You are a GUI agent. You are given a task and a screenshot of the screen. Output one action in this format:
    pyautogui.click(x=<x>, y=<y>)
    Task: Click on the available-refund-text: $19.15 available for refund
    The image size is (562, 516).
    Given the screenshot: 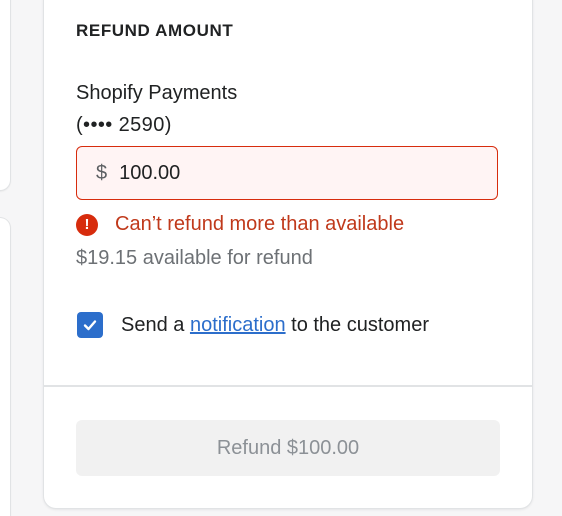 What is the action you would take?
    pyautogui.click(x=194, y=258)
    